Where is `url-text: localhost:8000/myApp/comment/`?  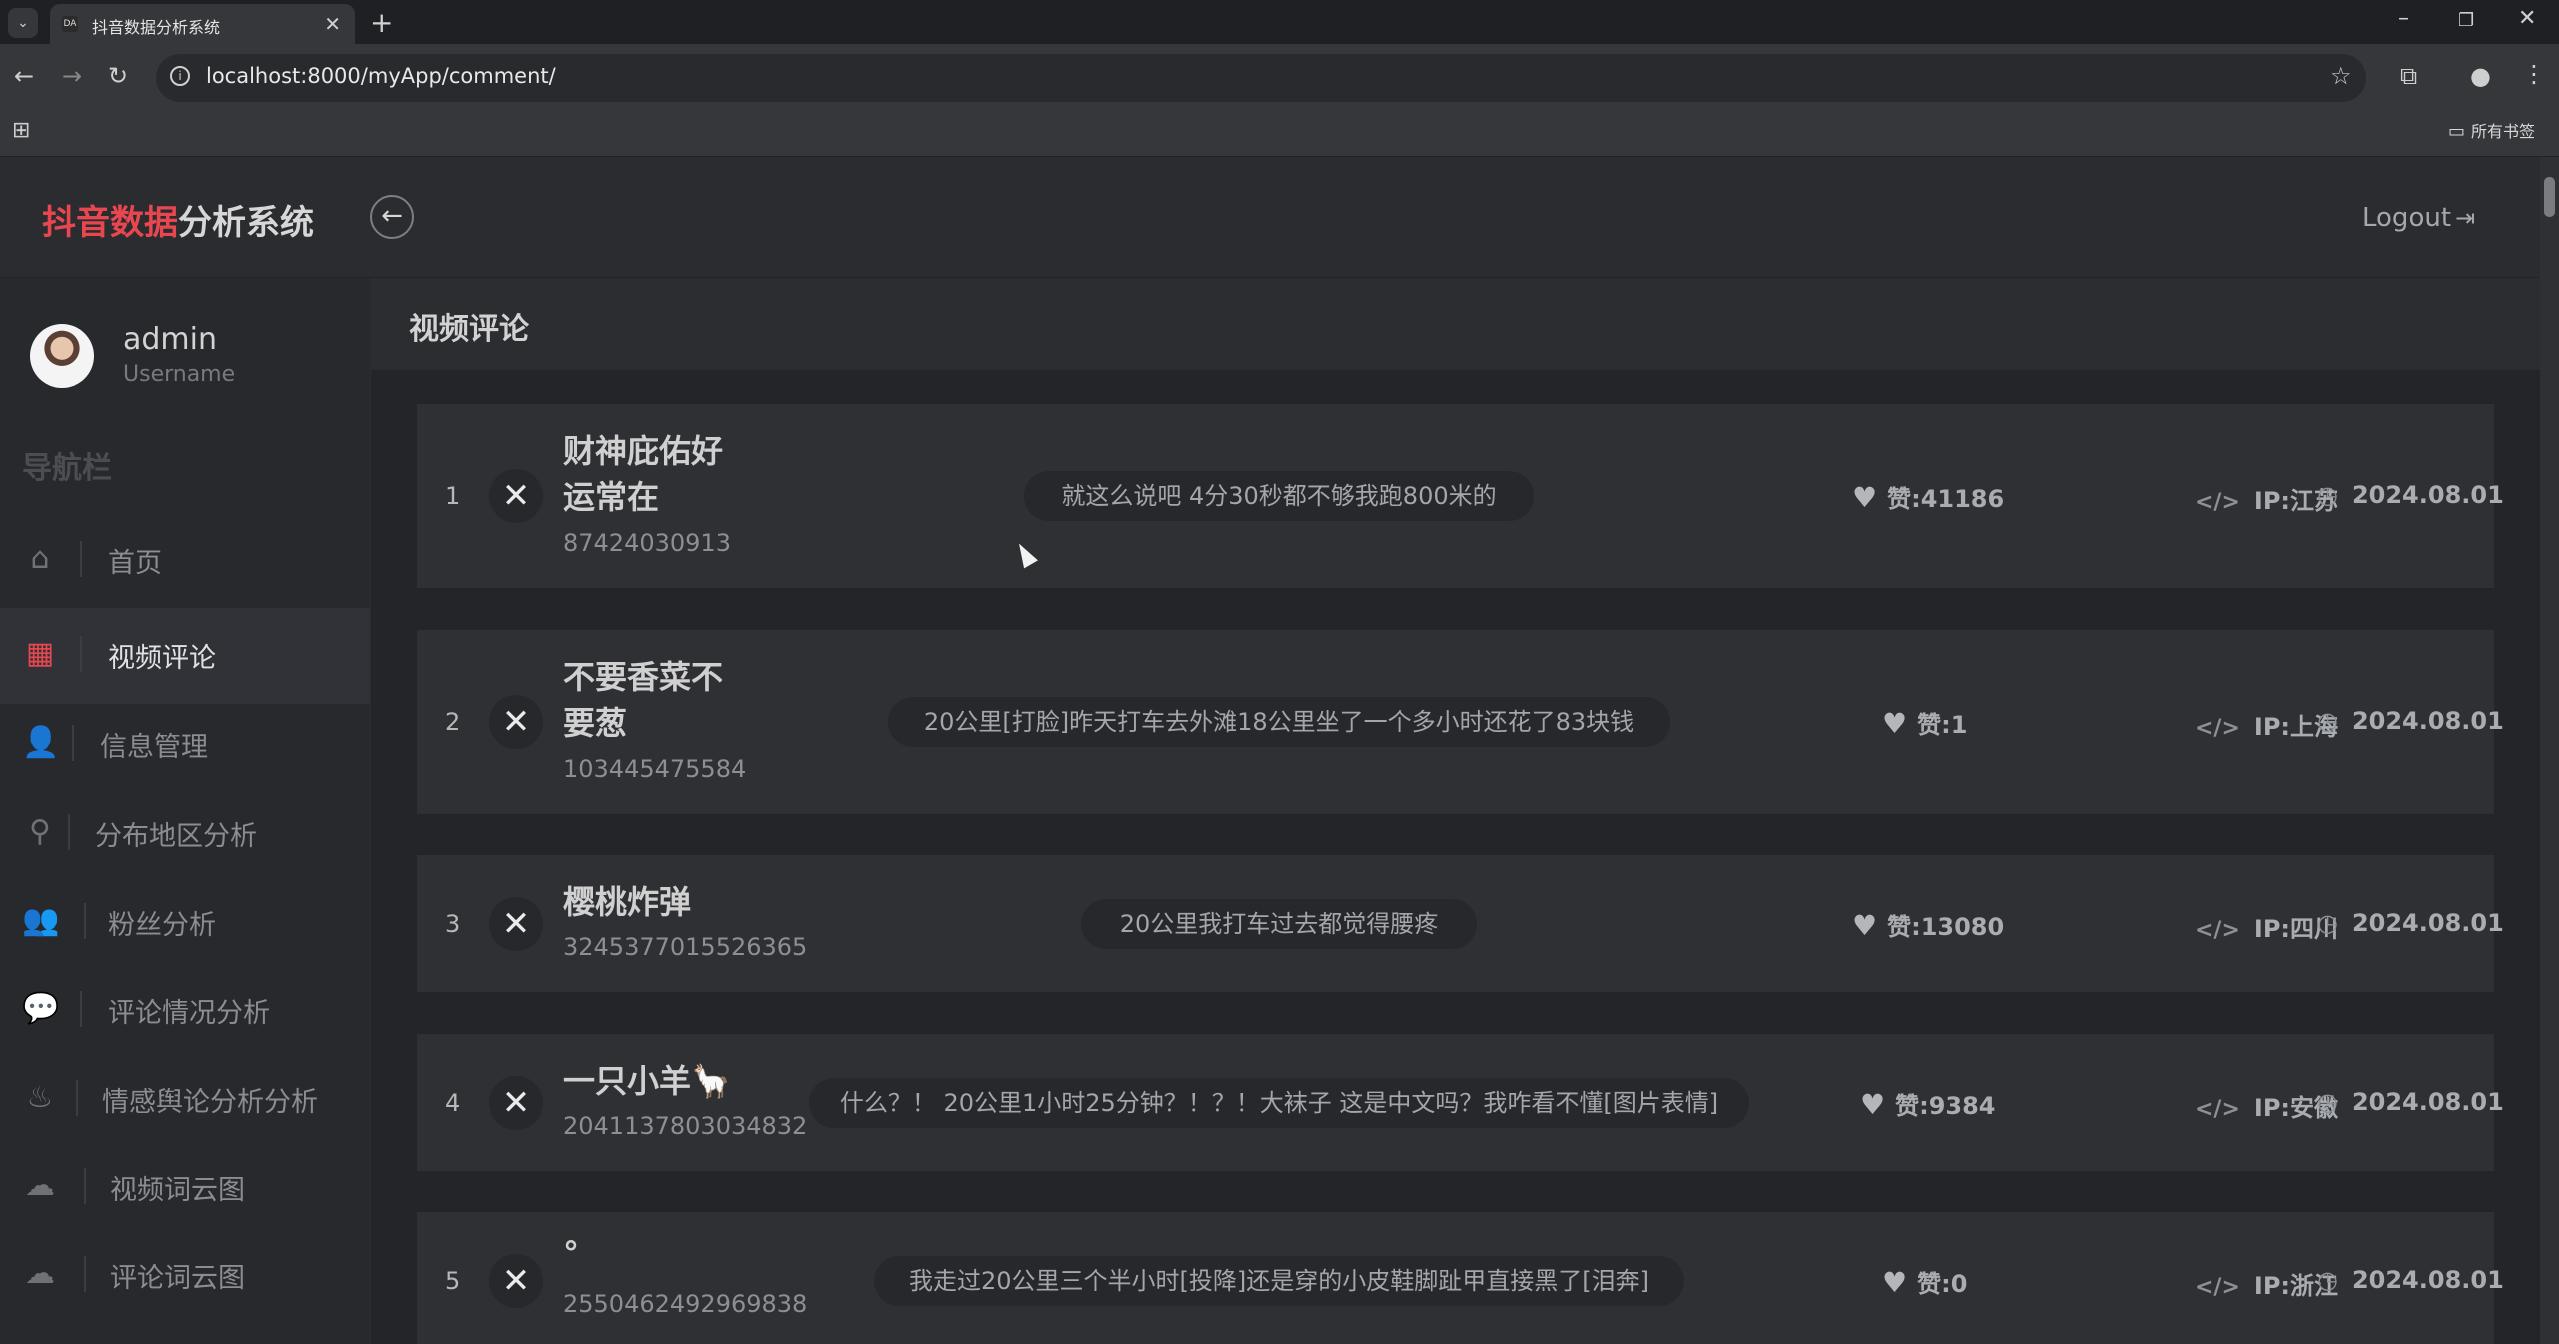 url-text: localhost:8000/myApp/comment/ is located at coordinates (381, 76).